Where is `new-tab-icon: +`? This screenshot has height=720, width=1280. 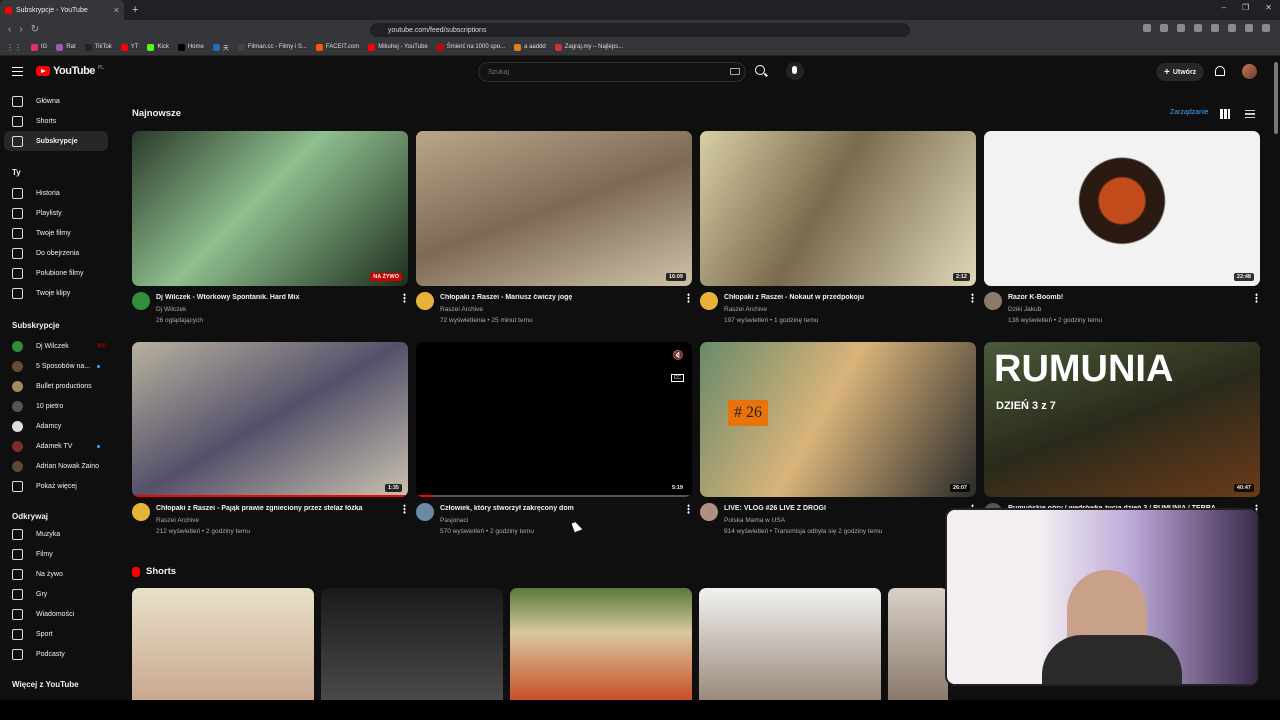
new-tab-icon: + is located at coordinates (135, 10).